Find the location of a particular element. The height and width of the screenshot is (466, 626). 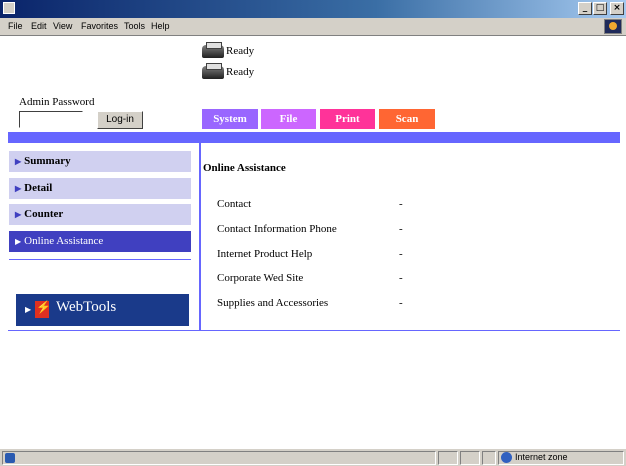

menu-file: File is located at coordinates (15, 26).